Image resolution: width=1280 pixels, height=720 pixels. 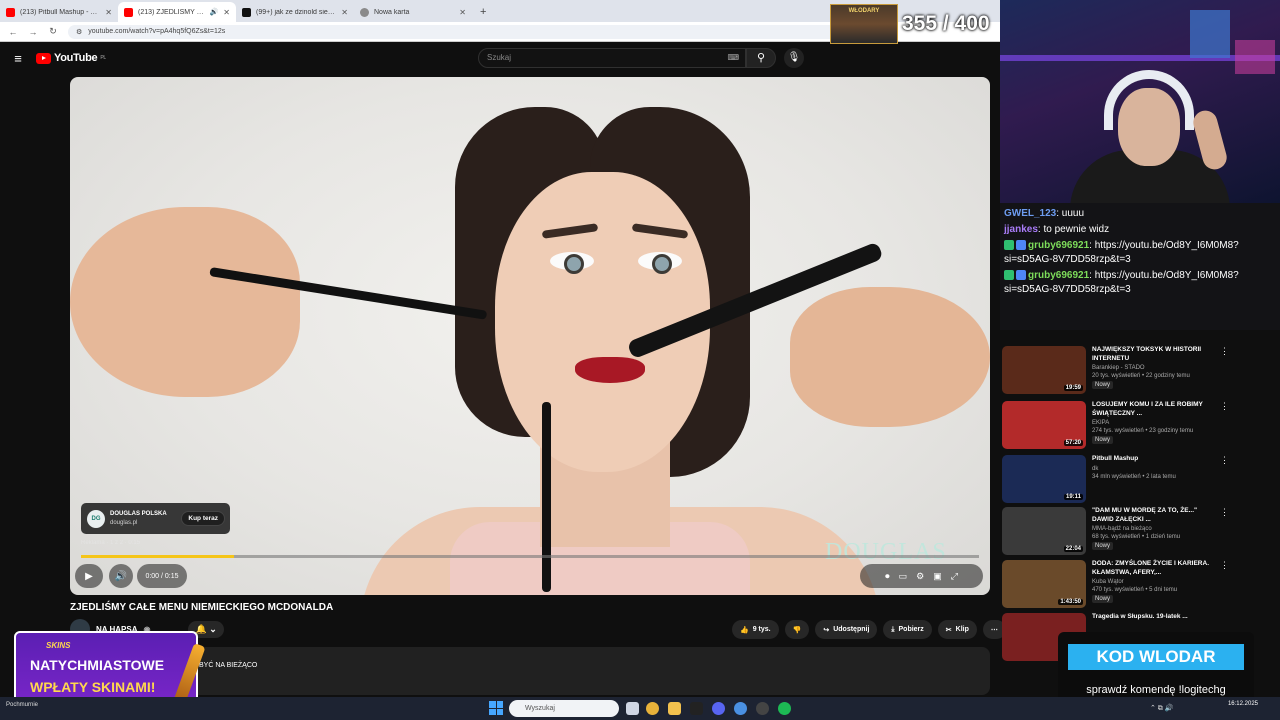 I want to click on duration-badge: 19:59, so click(x=1073, y=388).